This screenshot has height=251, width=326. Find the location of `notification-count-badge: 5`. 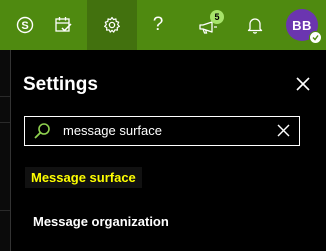

notification-count-badge: 5 is located at coordinates (217, 17).